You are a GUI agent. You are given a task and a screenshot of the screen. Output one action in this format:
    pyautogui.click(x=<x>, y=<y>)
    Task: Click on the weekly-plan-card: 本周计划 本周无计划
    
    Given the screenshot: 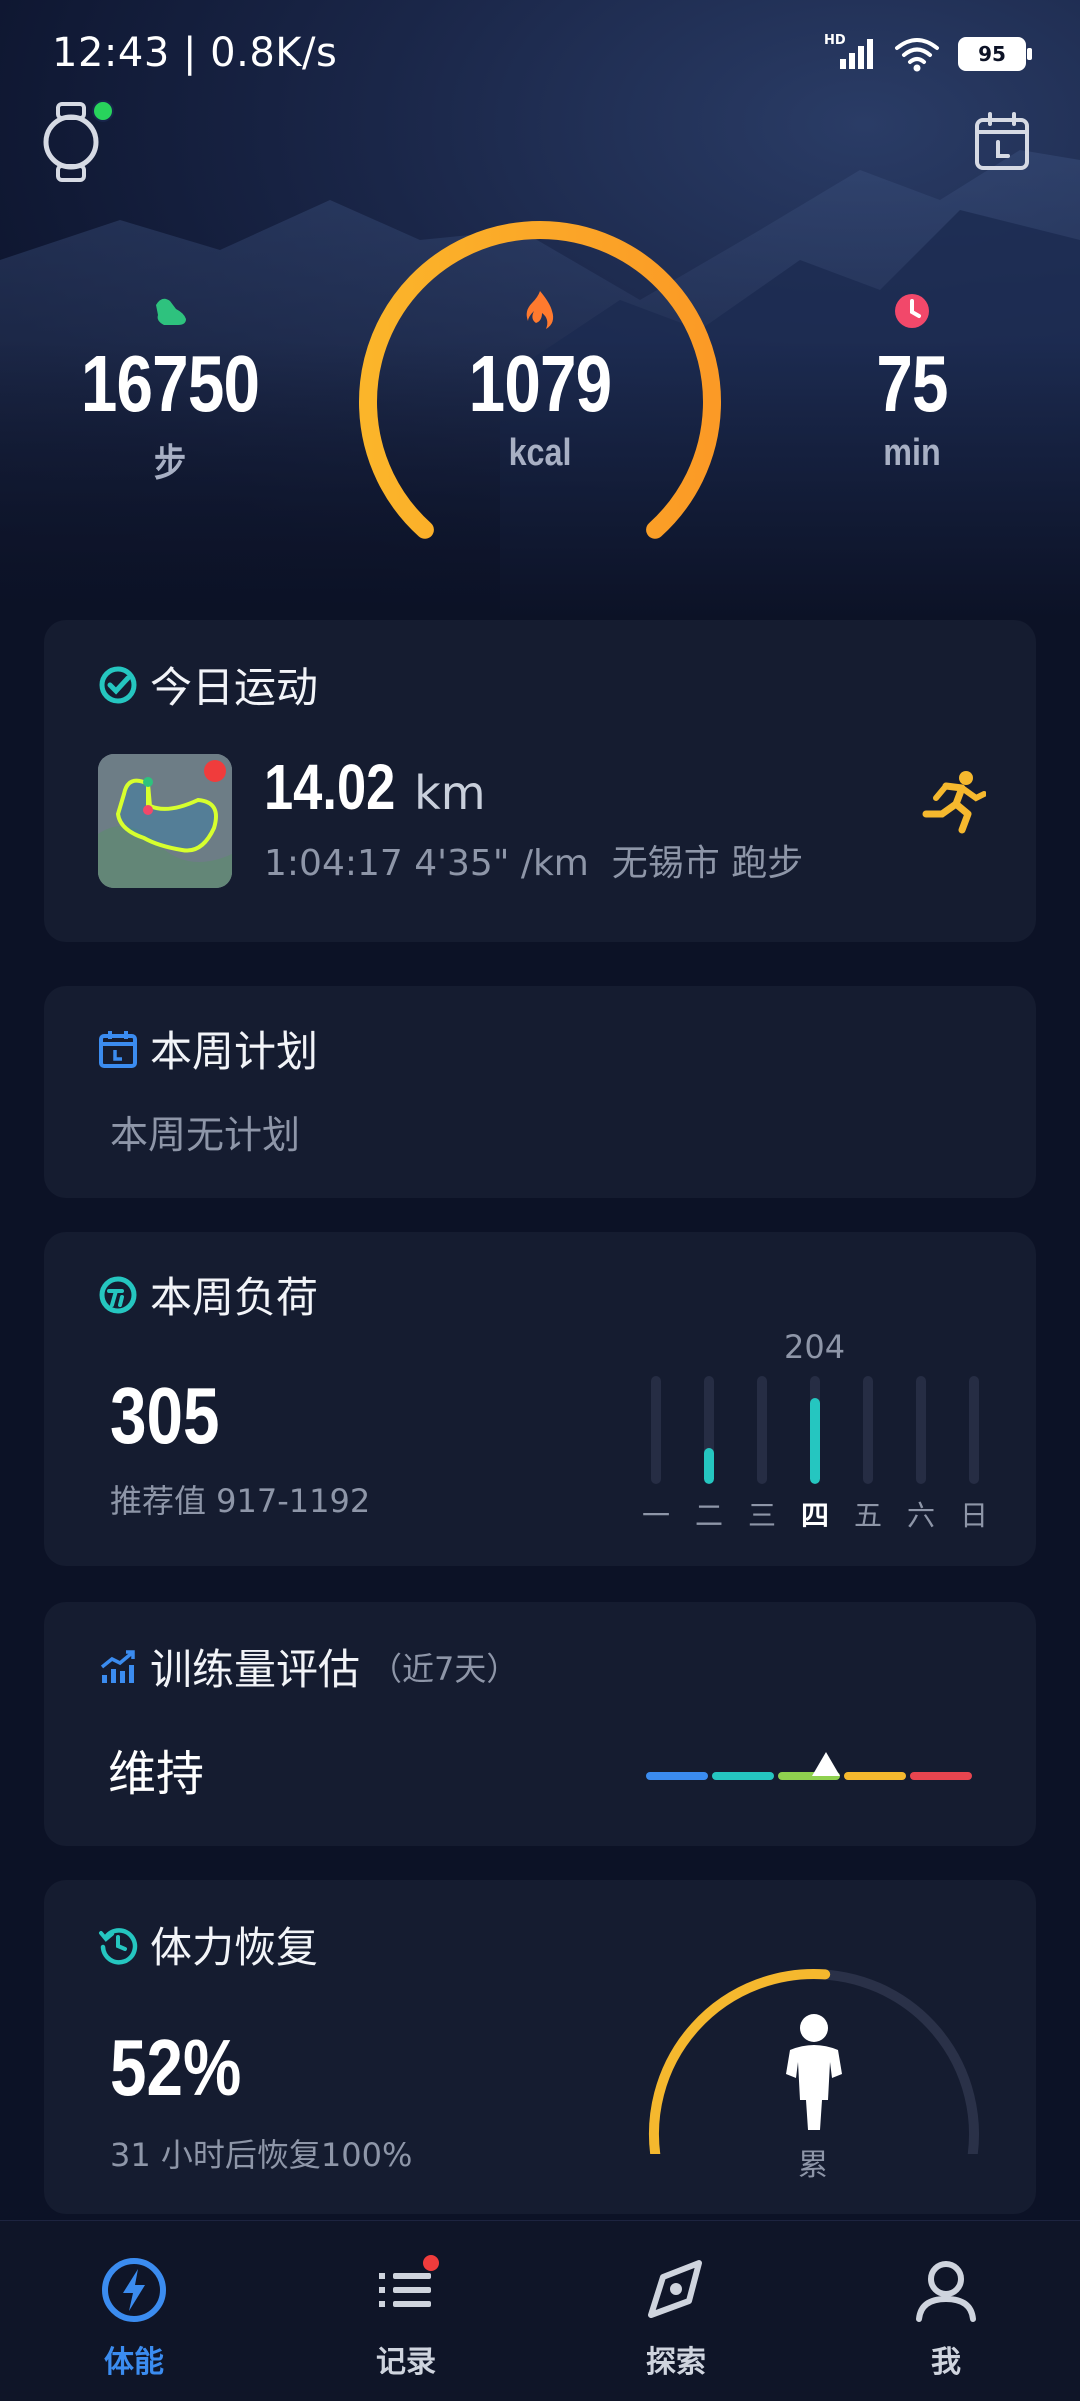 What is the action you would take?
    pyautogui.click(x=540, y=1092)
    